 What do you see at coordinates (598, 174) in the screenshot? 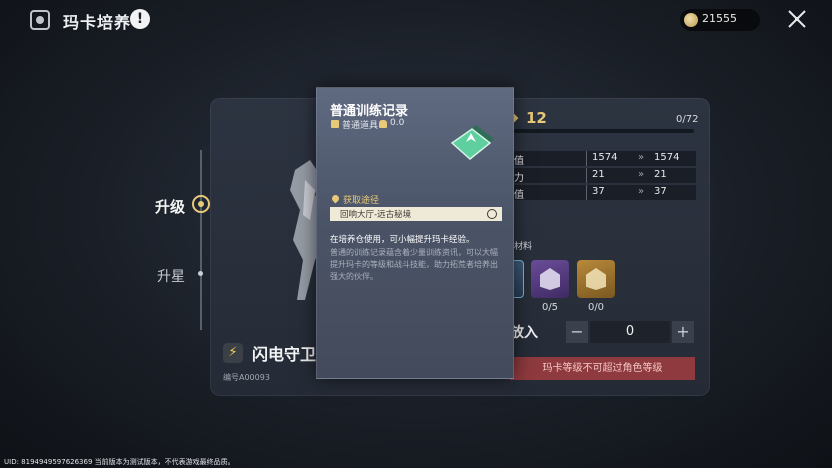
I see `stat-current: 21` at bounding box center [598, 174].